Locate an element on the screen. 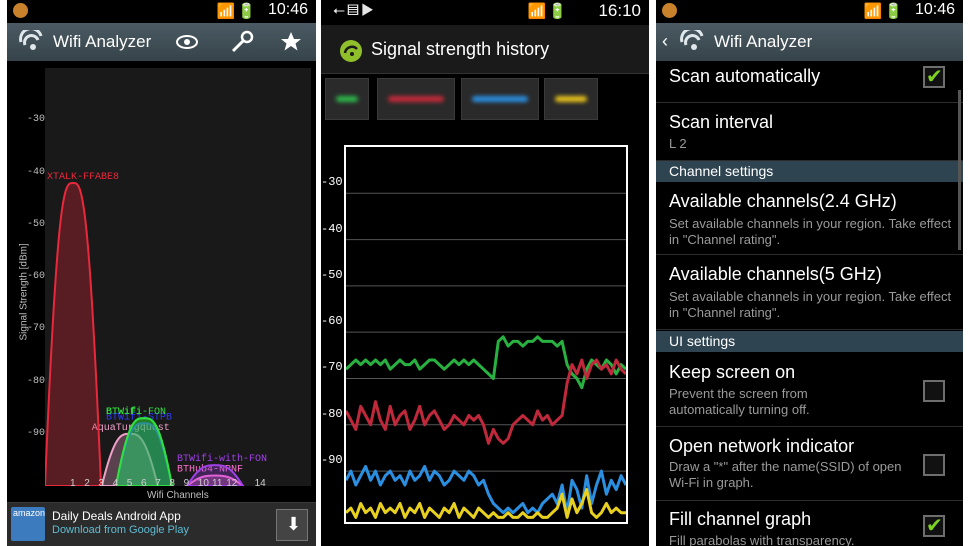 The width and height of the screenshot is (970, 546). status-left-icons: ⭠▤▶ is located at coordinates (355, 10).